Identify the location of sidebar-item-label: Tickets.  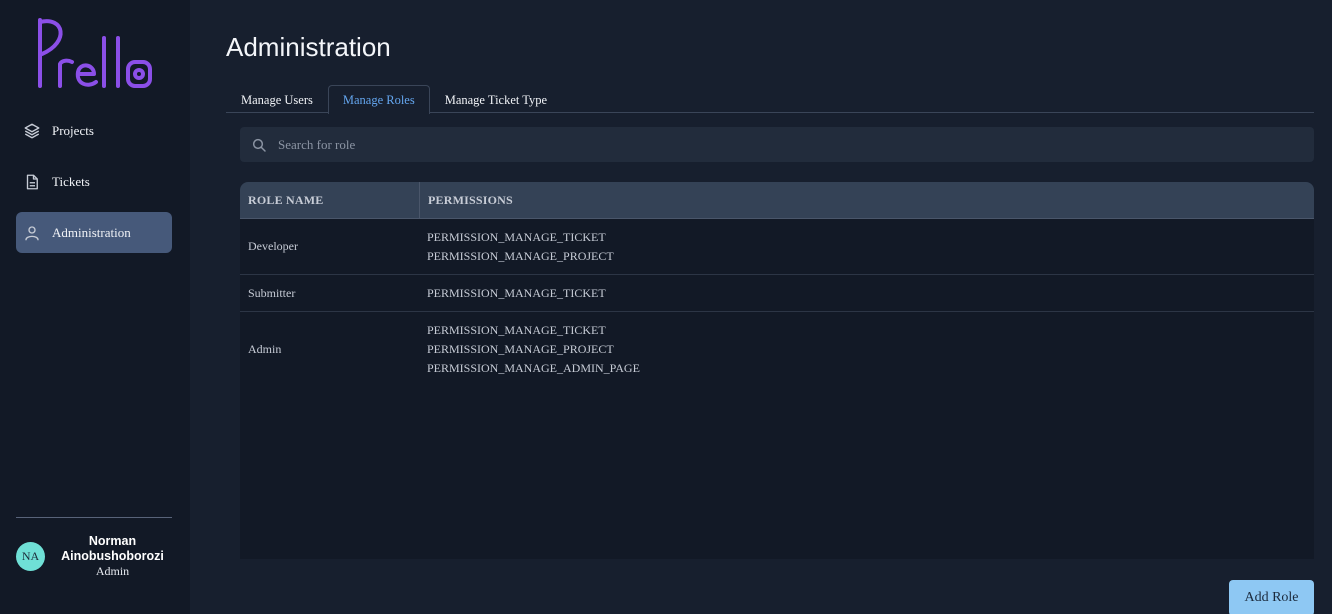
(71, 181).